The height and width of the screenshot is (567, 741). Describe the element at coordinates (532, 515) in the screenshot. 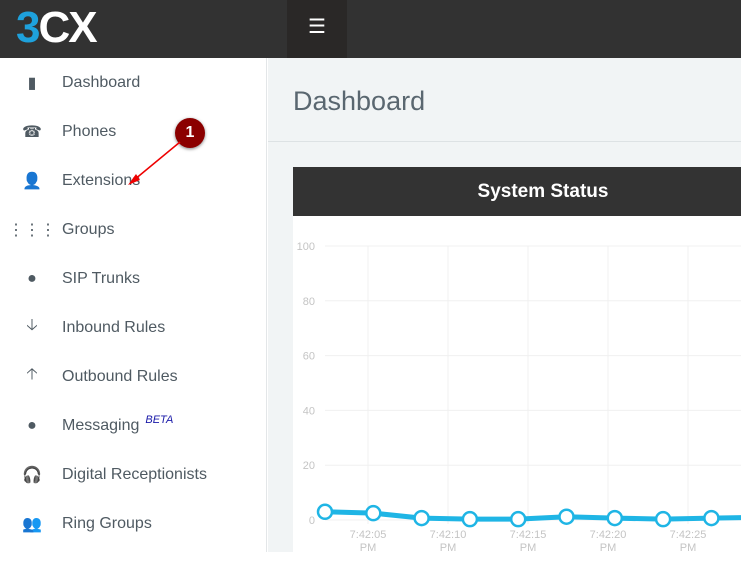

I see `series-line` at that location.